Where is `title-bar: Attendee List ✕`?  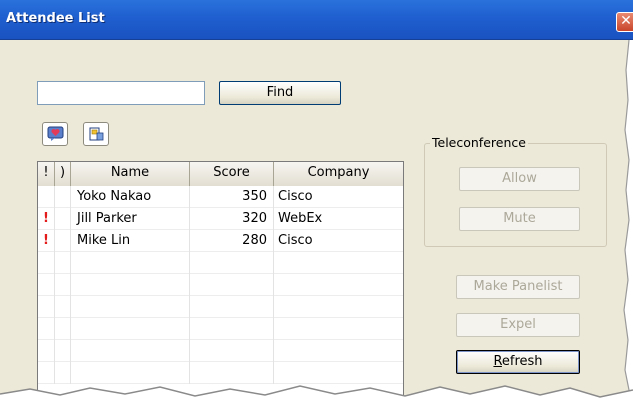 title-bar: Attendee List ✕ is located at coordinates (316, 20).